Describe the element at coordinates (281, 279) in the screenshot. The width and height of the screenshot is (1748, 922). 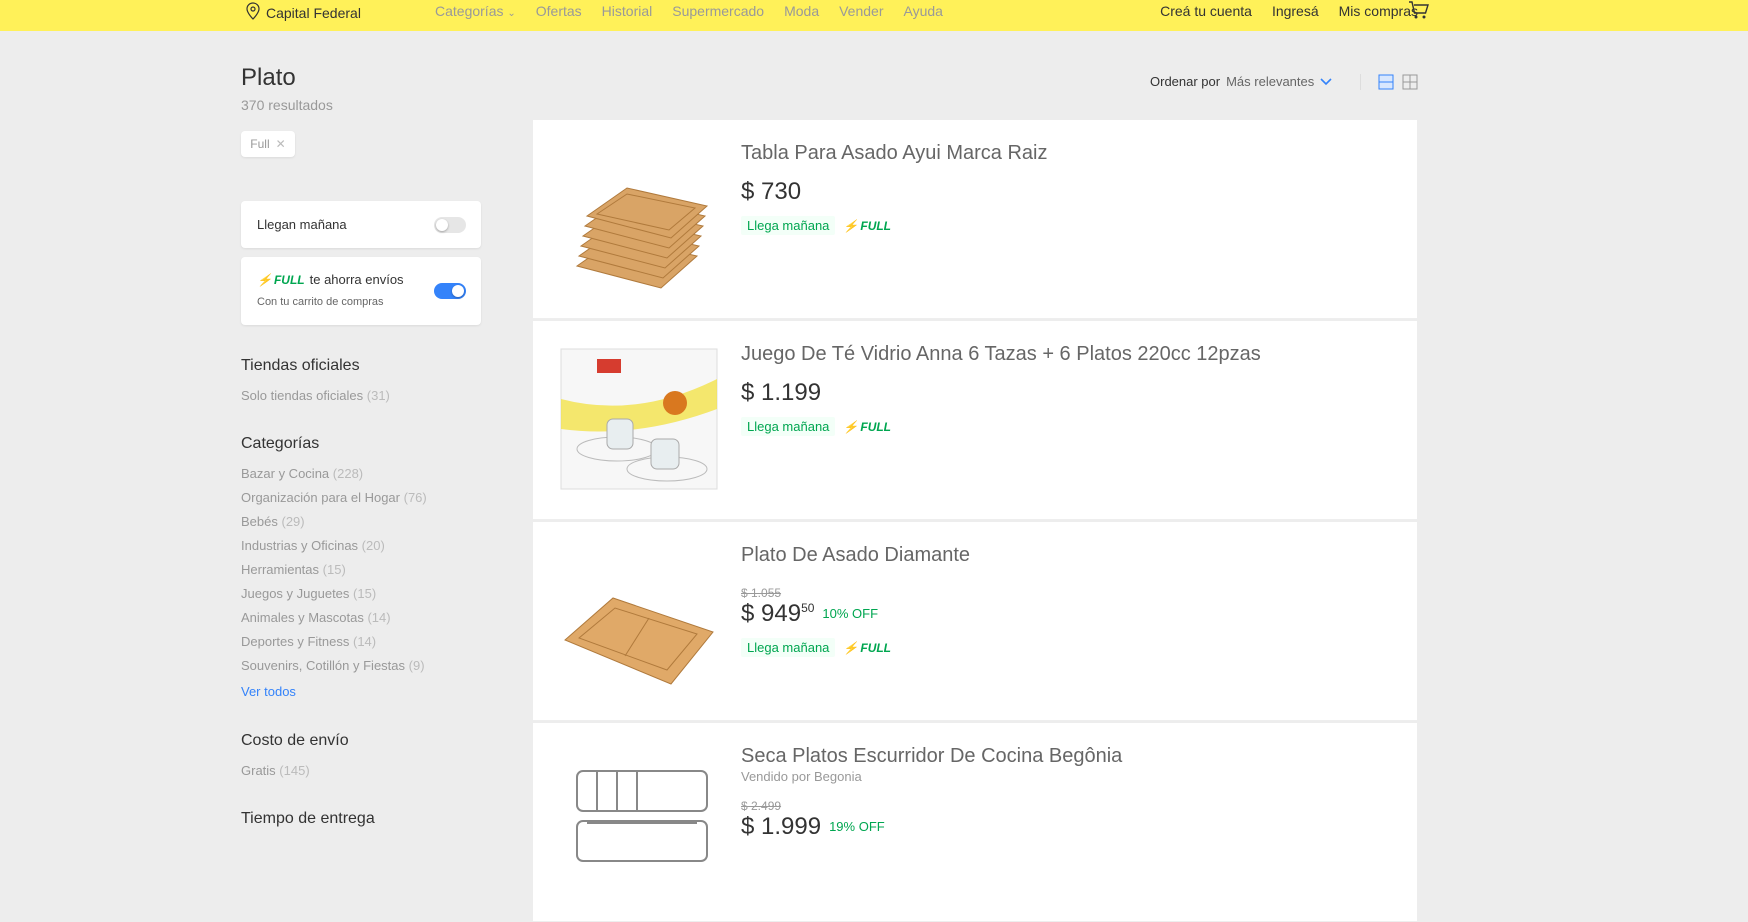
I see `full-brand: ⚡ FULL` at that location.